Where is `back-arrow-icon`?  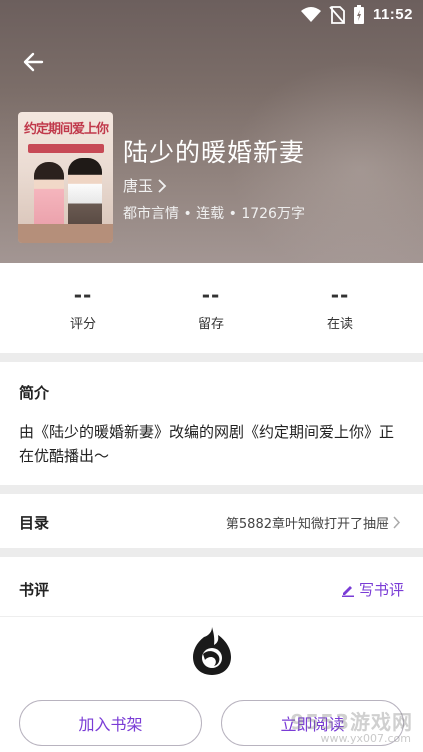
back-arrow-icon is located at coordinates (33, 62).